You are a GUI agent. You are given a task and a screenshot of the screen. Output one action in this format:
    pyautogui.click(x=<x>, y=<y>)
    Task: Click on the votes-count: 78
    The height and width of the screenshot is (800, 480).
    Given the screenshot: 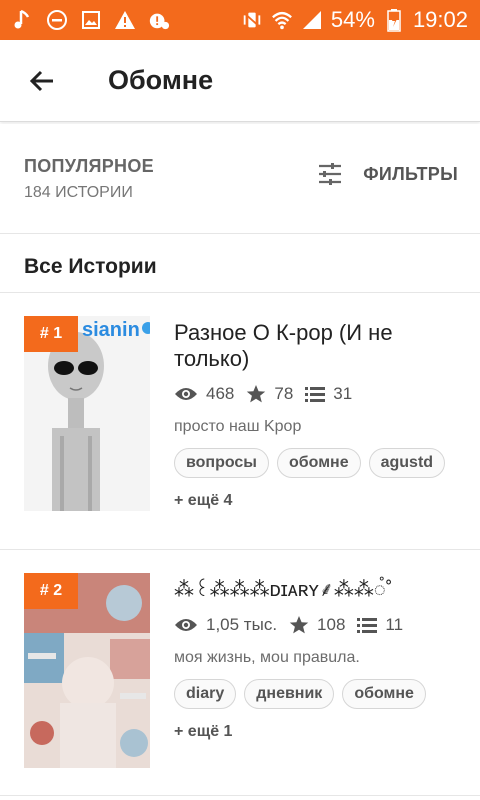 What is the action you would take?
    pyautogui.click(x=284, y=393)
    